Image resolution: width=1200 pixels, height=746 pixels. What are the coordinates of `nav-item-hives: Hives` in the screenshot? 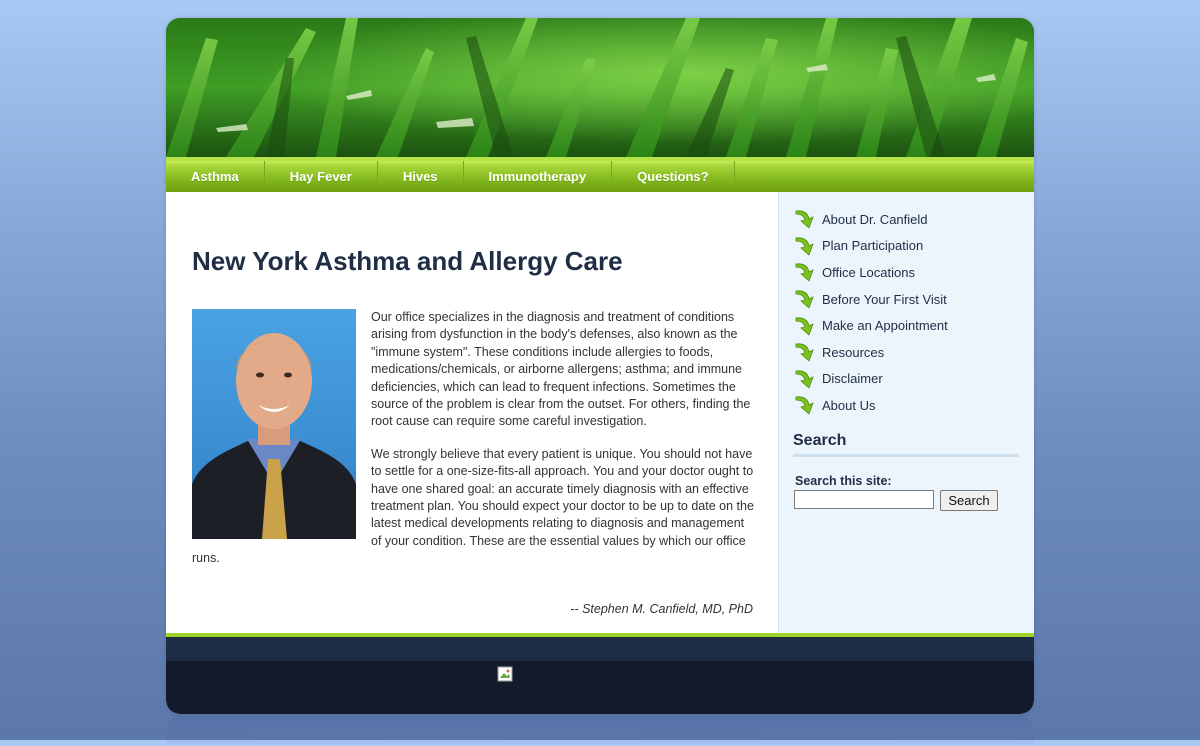 It's located at (421, 176).